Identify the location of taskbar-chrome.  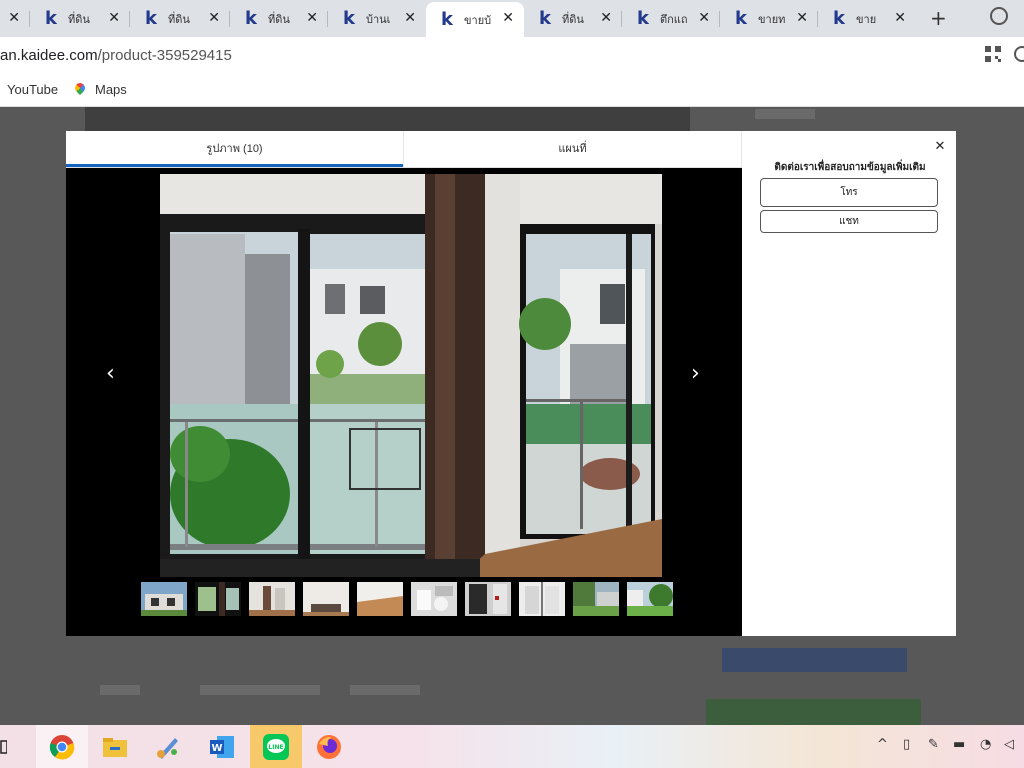
(62, 746).